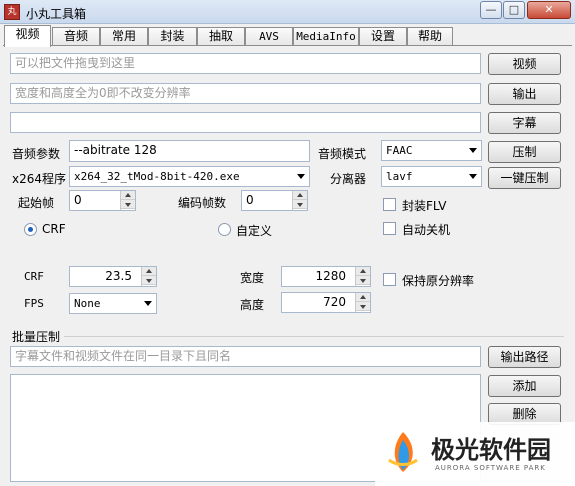 The width and height of the screenshot is (575, 486). I want to click on crf-label: CRF, so click(34, 276).